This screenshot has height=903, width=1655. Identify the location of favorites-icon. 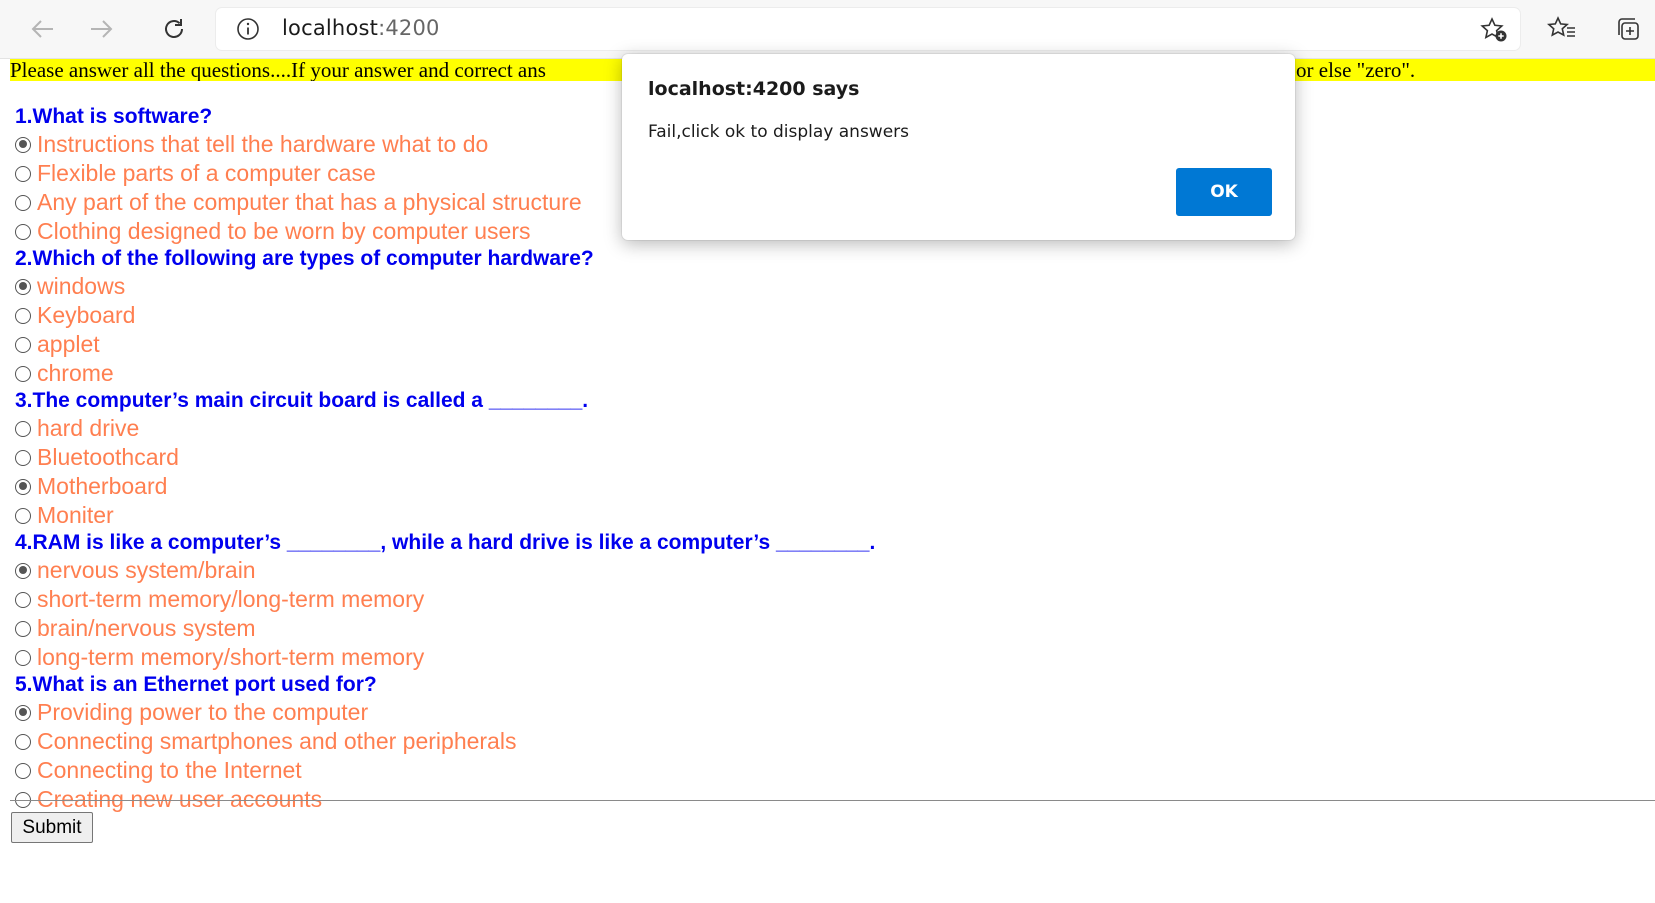
(1562, 29).